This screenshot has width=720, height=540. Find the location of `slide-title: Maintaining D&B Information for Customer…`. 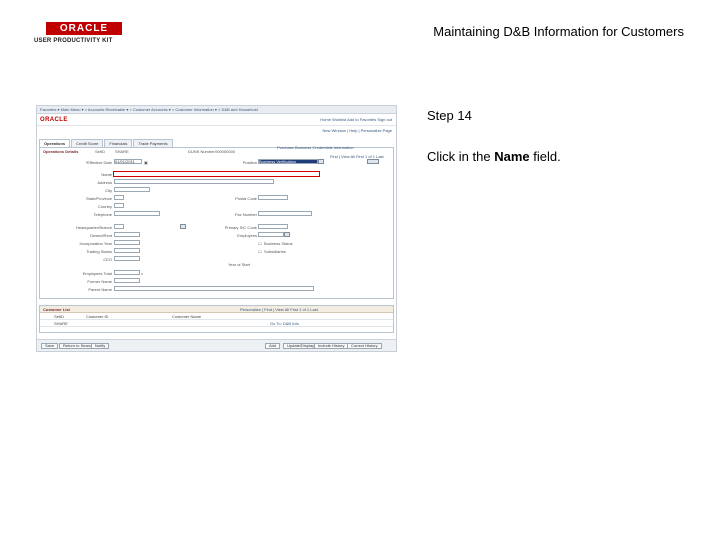

slide-title: Maintaining D&B Information for Customer… is located at coordinates (558, 31).